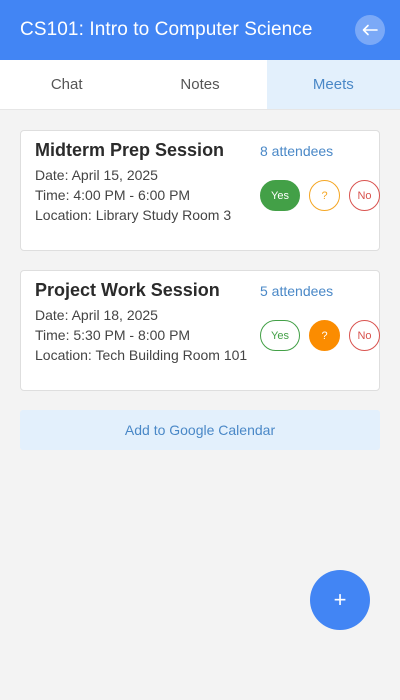 Image resolution: width=400 pixels, height=700 pixels. I want to click on tab-meets: Meets, so click(333, 84).